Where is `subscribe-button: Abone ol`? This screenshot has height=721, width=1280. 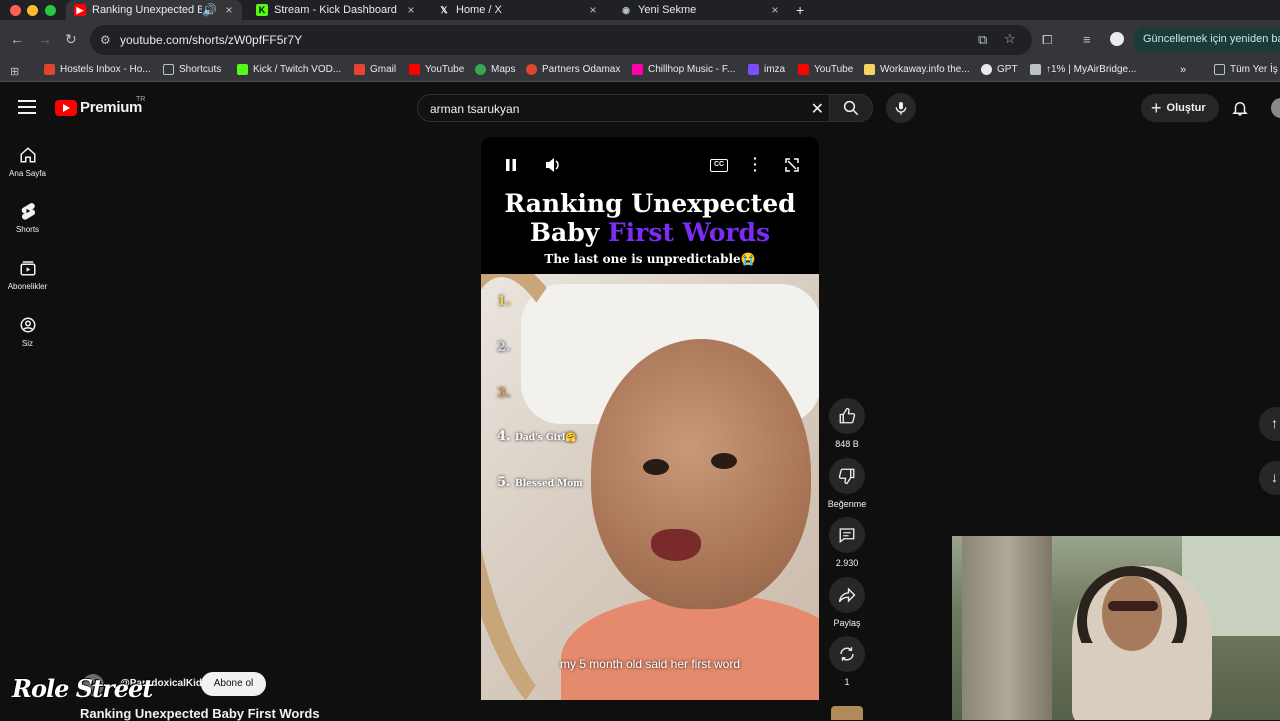 subscribe-button: Abone ol is located at coordinates (233, 684).